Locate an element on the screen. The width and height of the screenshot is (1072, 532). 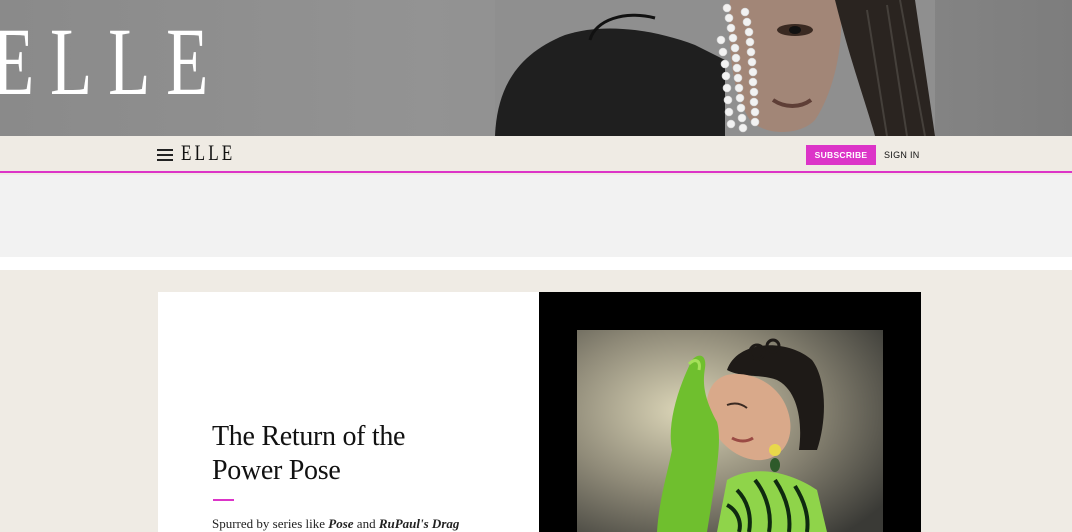
accent-rule is located at coordinates (223, 500).